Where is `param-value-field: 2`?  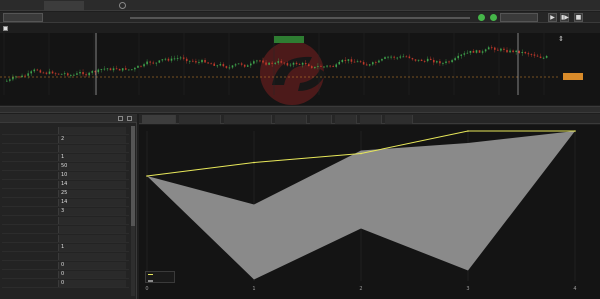
param-value-field: 2 is located at coordinates (92, 139).